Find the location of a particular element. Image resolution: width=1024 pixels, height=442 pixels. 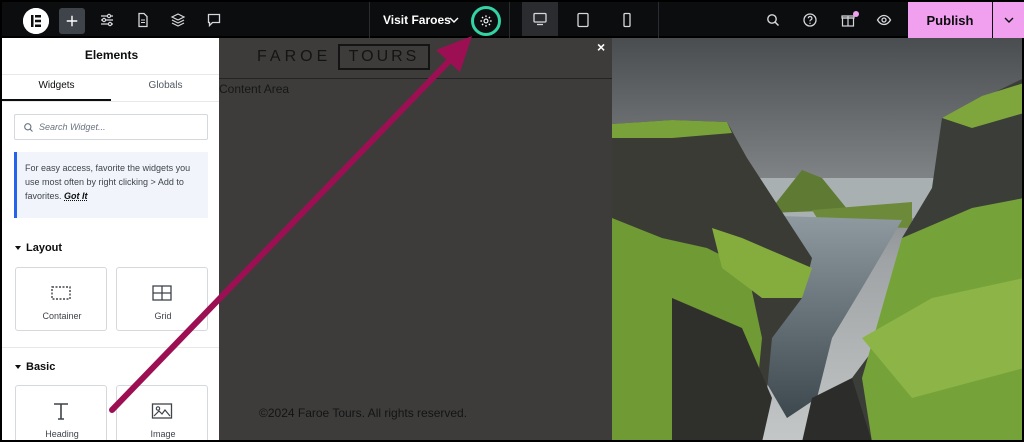

widget-search-input is located at coordinates (119, 127).